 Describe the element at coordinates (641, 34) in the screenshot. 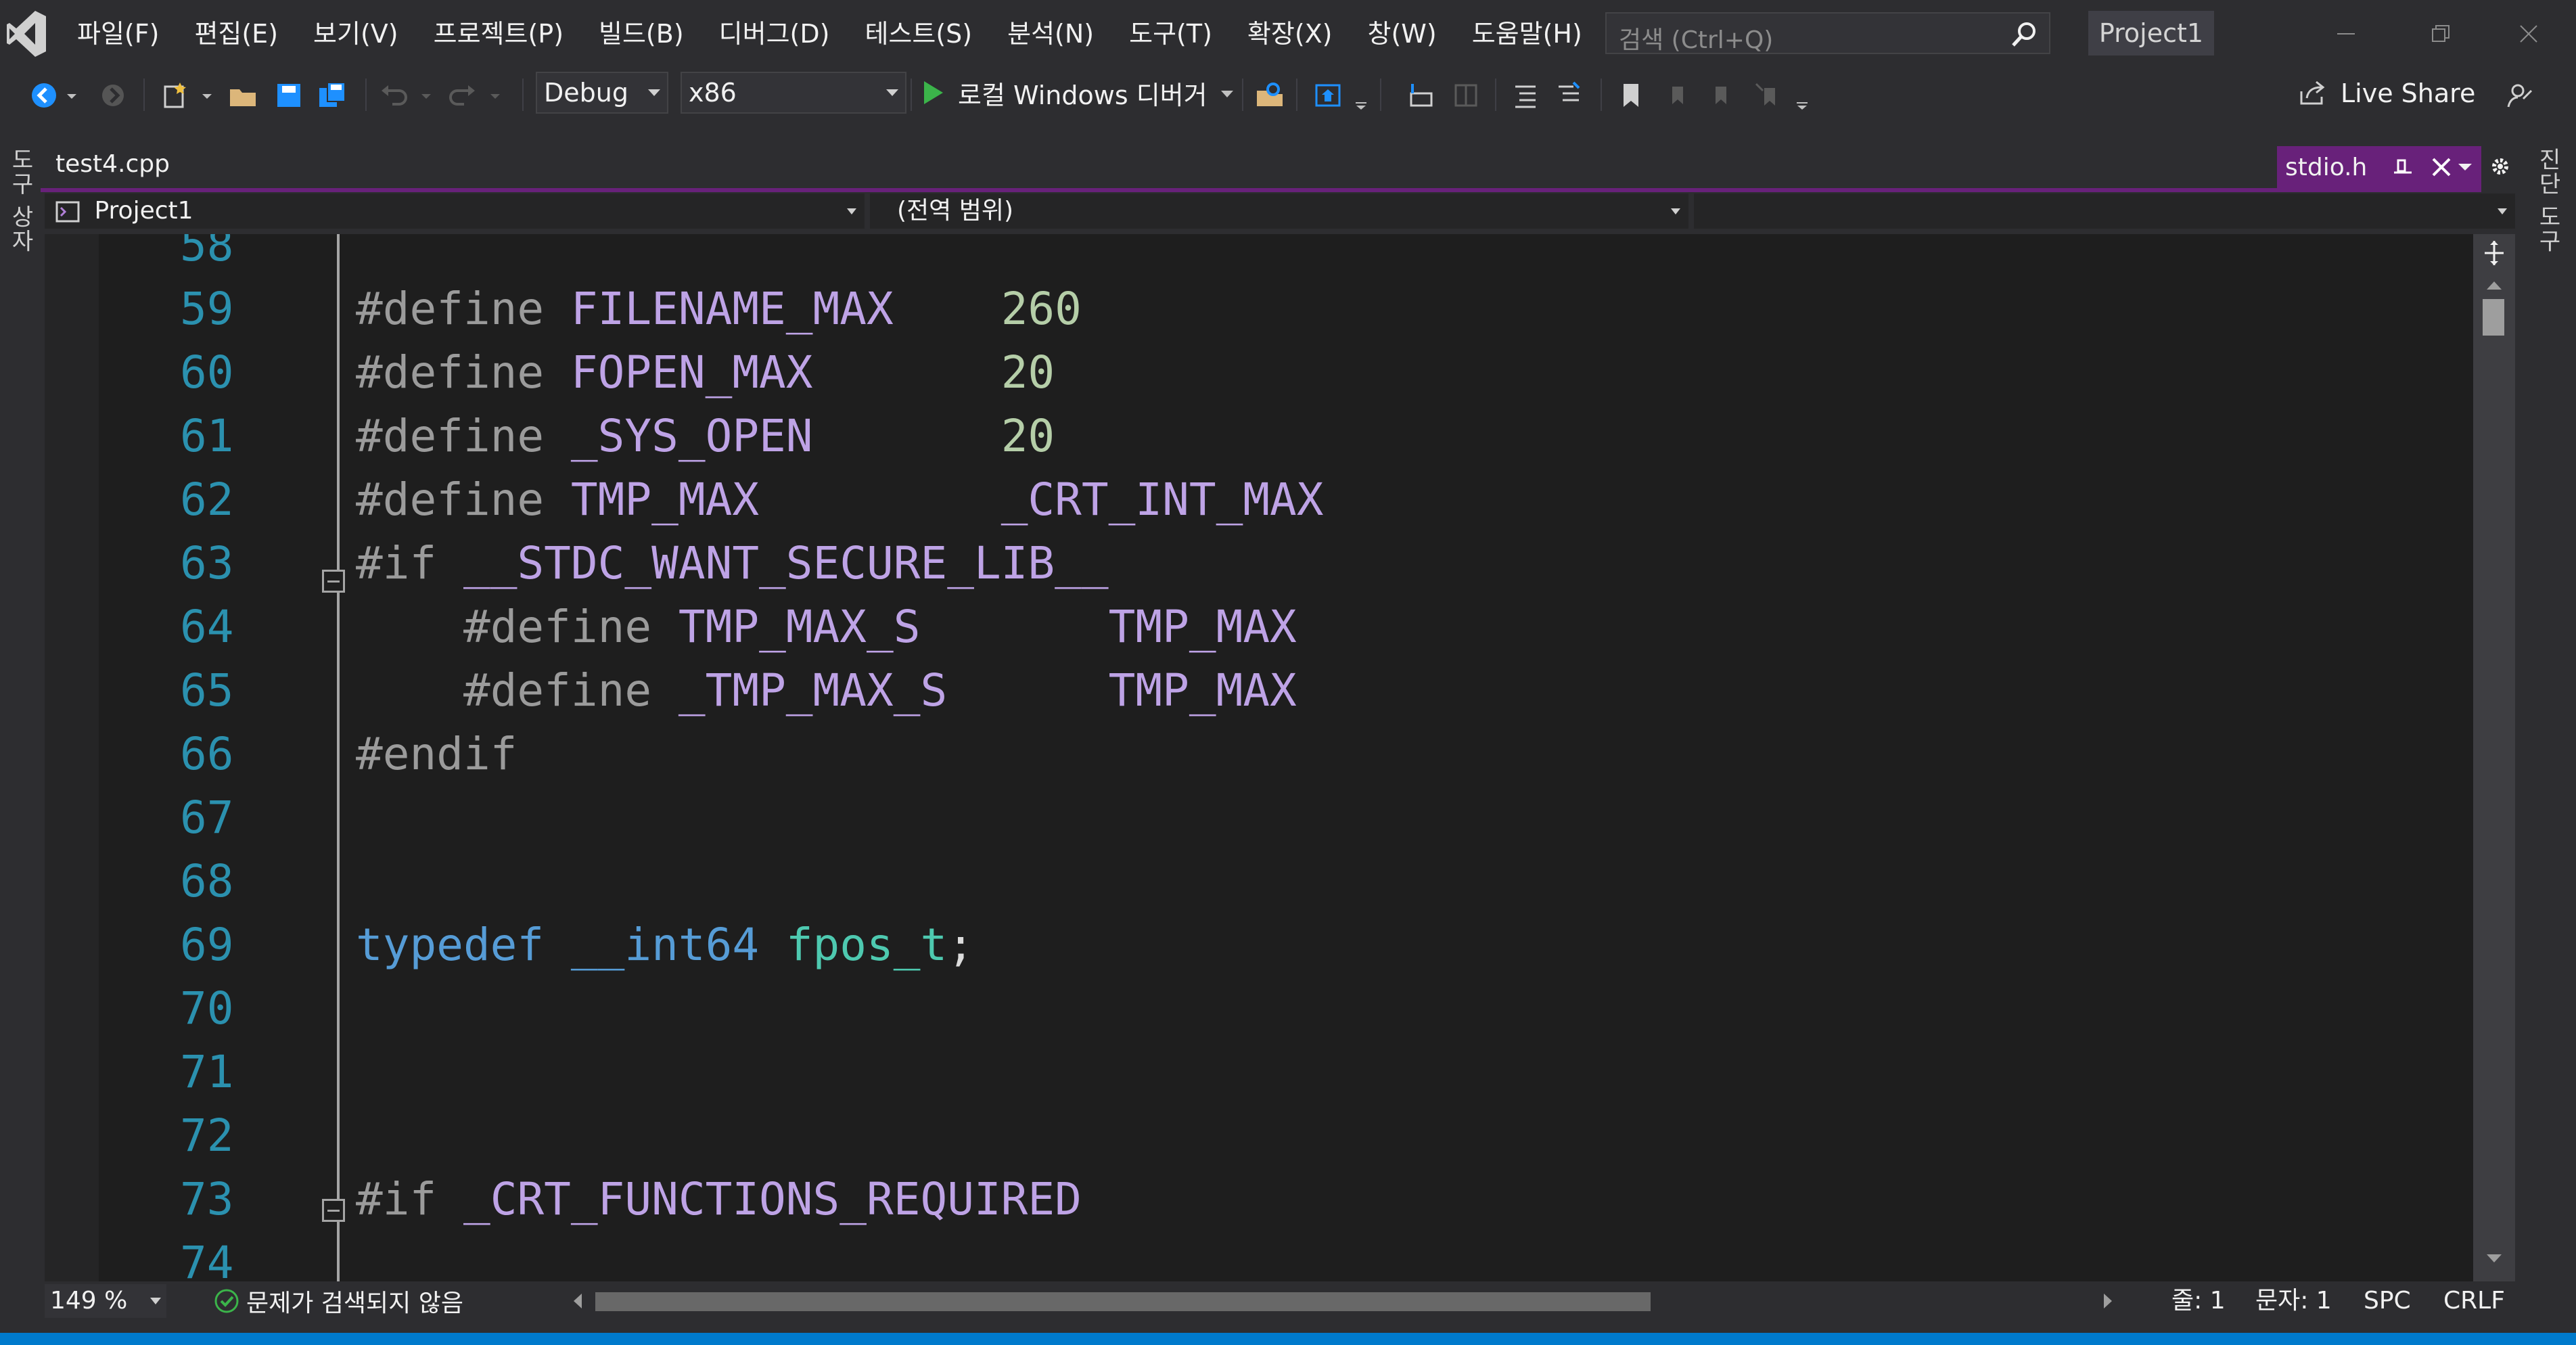

I see `menu-build: 빌드(B)` at that location.